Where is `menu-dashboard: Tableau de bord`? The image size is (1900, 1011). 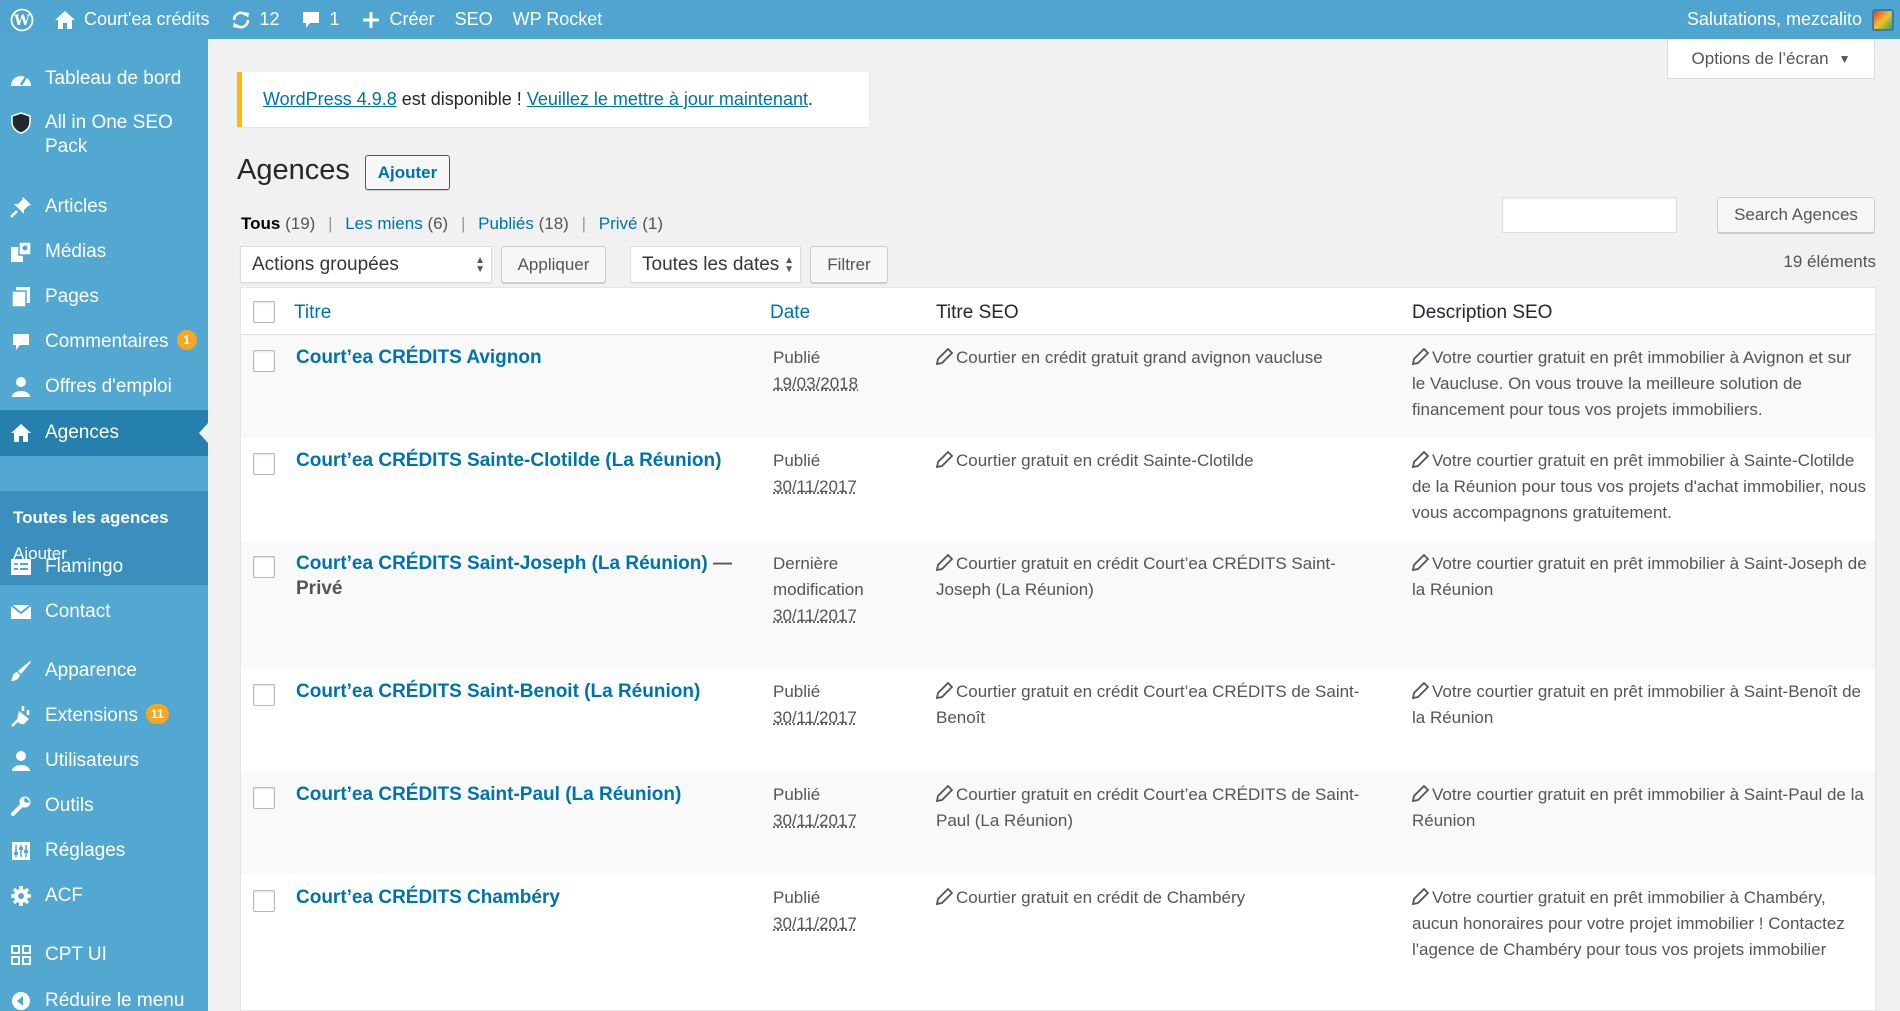
menu-dashboard: Tableau de bord is located at coordinates (104, 79).